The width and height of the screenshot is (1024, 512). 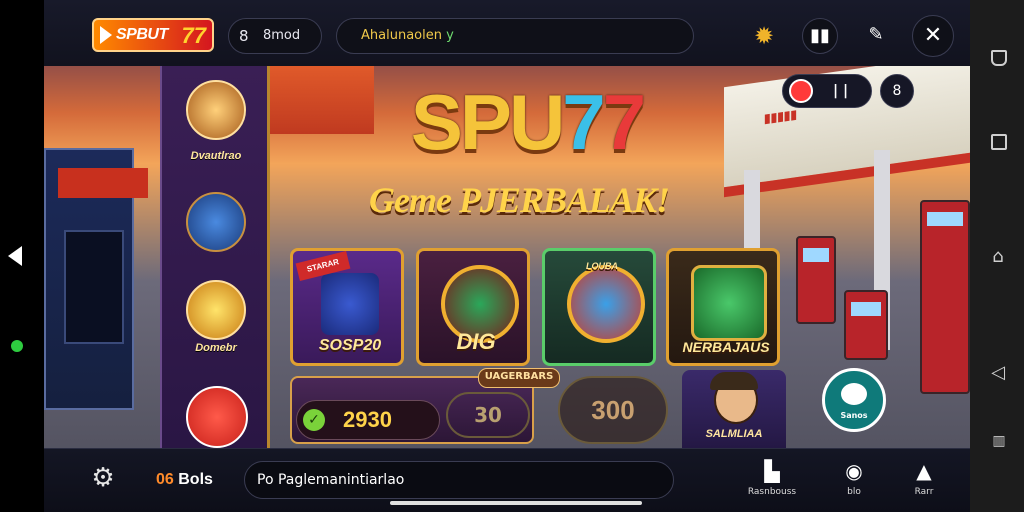 I want to click on leaderboard-label: Rasnbouss, so click(x=772, y=492).